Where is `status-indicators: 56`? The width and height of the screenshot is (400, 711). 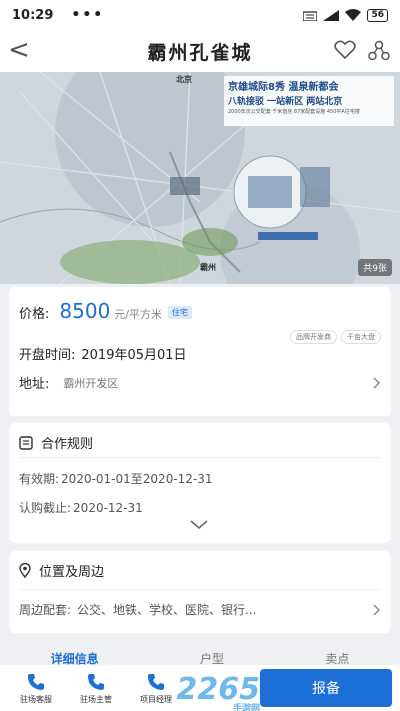
status-indicators: 56 is located at coordinates (345, 15).